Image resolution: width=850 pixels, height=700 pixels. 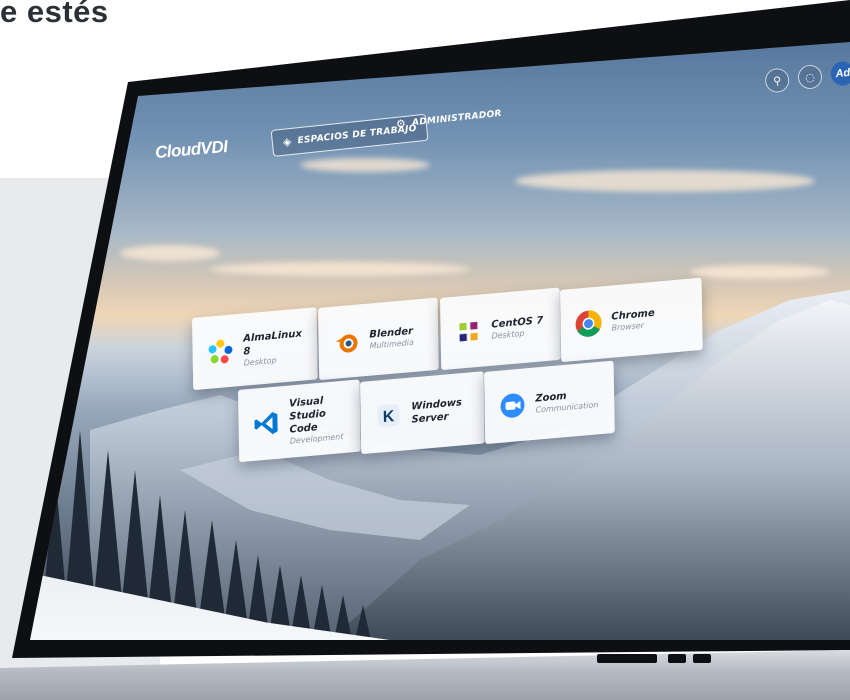 I want to click on search-icon: ⚲, so click(x=777, y=80).